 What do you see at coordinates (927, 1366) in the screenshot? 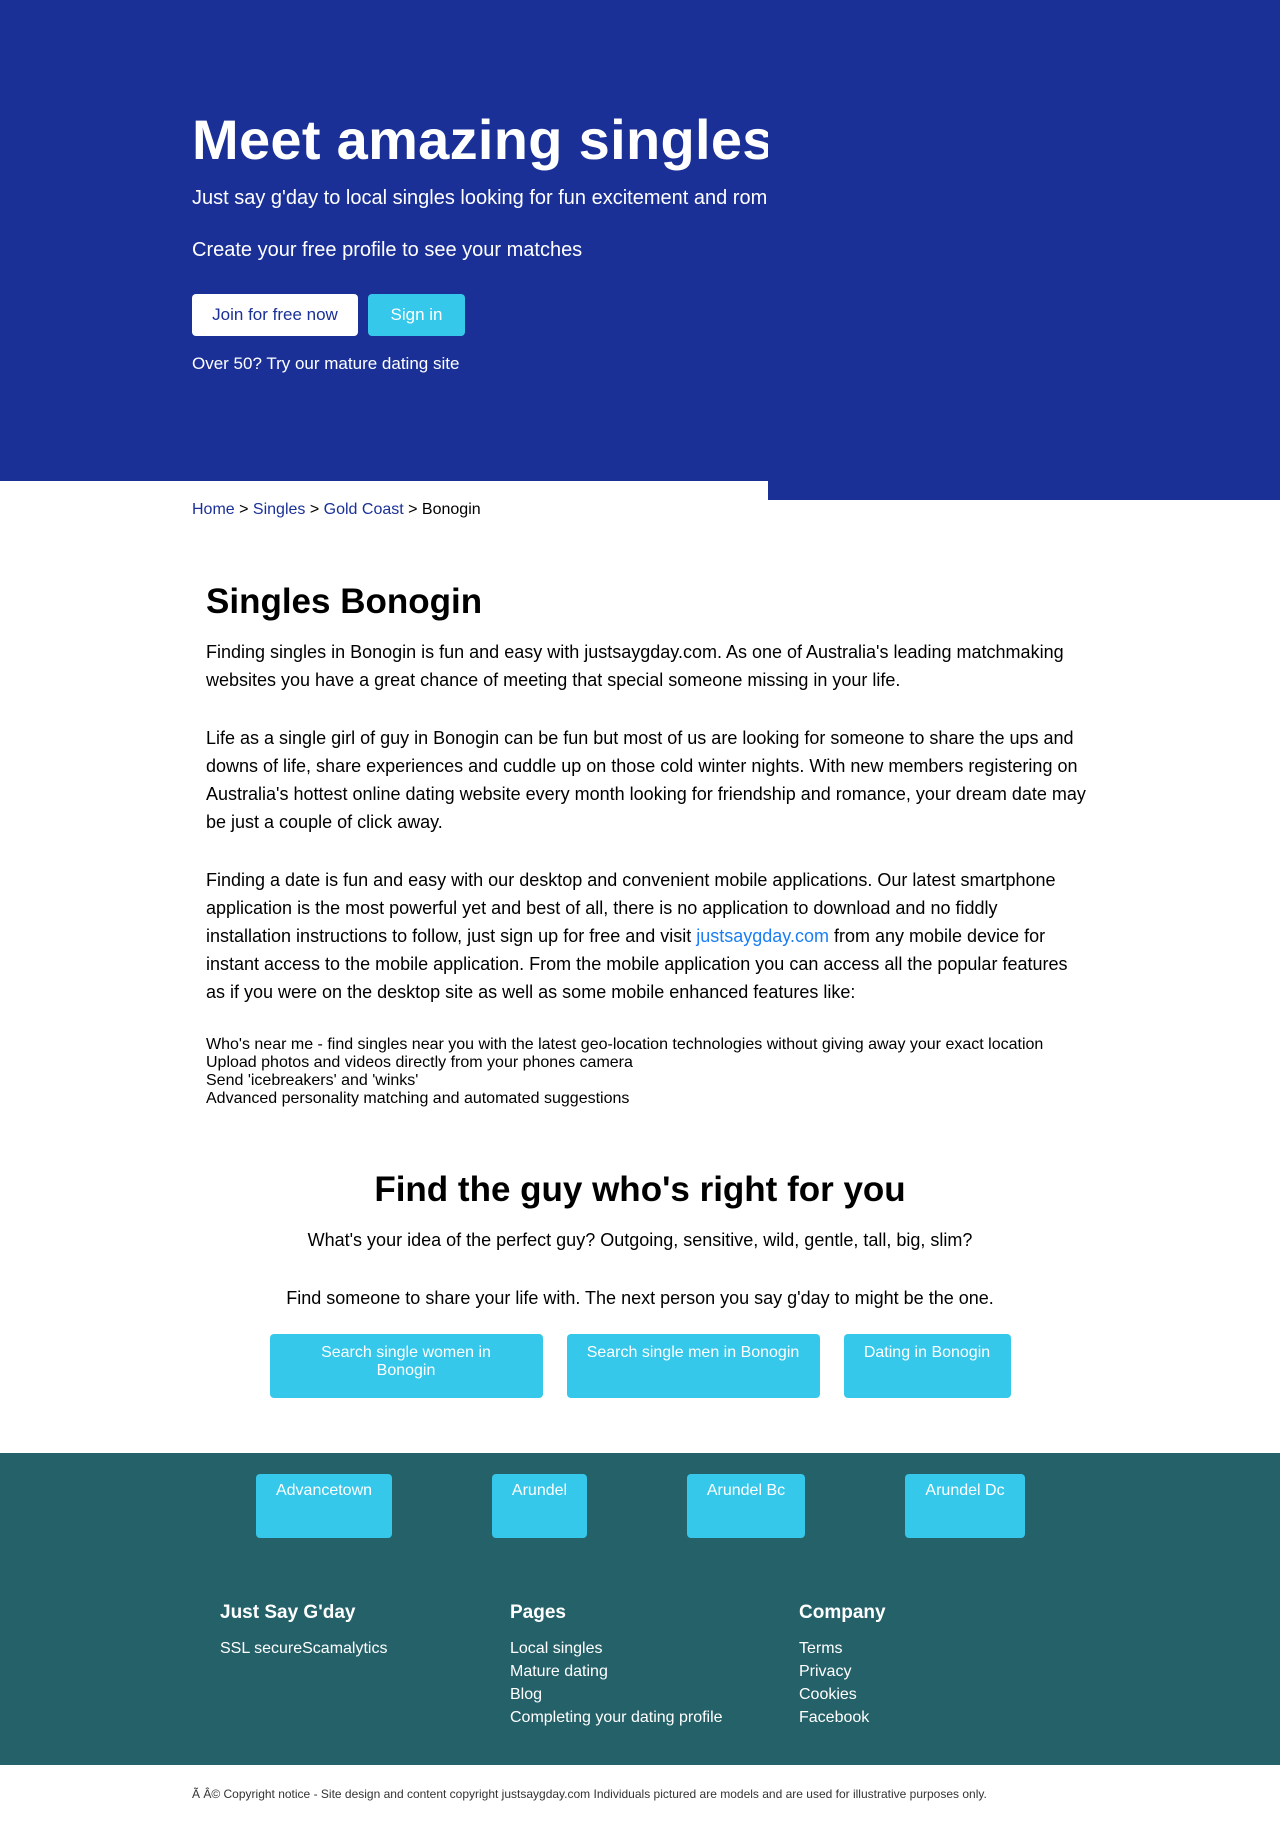
I see `dating-button: Dating in Bonogin` at bounding box center [927, 1366].